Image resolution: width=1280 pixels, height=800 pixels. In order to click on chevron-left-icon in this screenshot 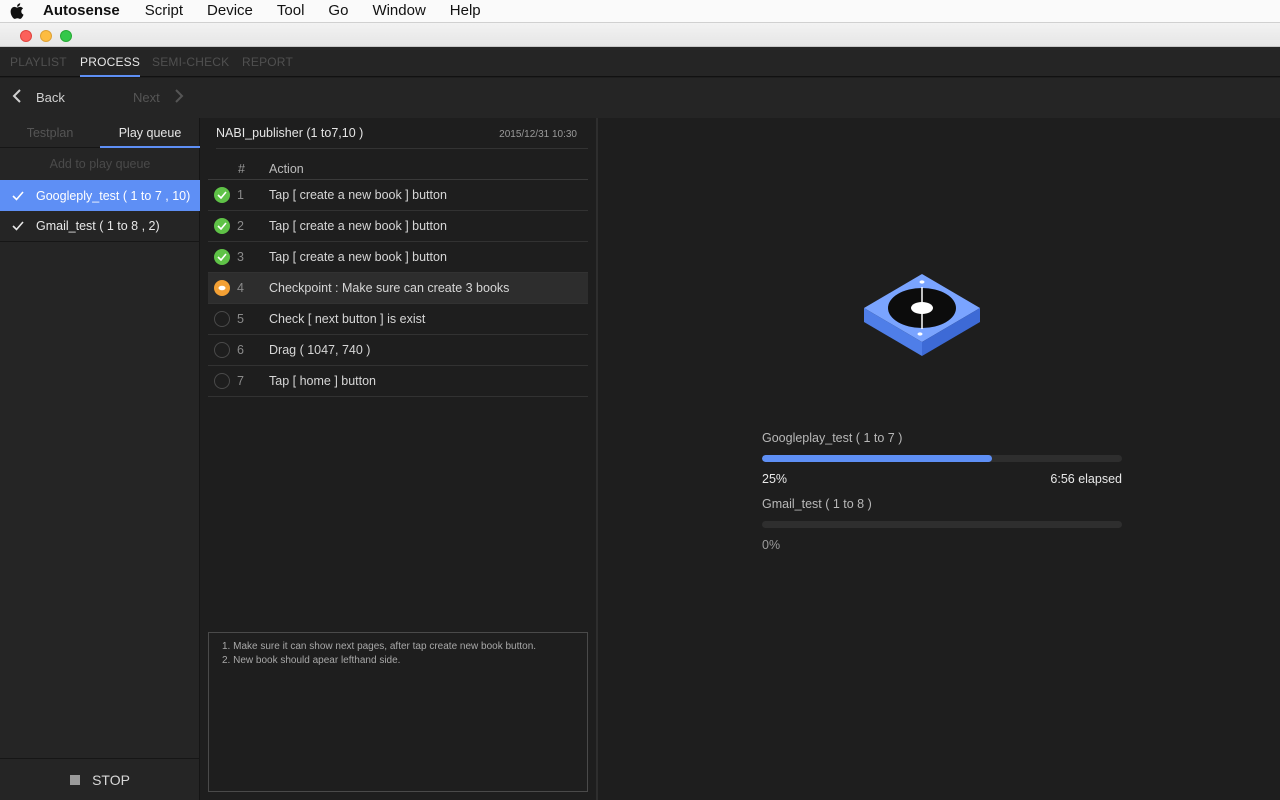, I will do `click(17, 97)`.